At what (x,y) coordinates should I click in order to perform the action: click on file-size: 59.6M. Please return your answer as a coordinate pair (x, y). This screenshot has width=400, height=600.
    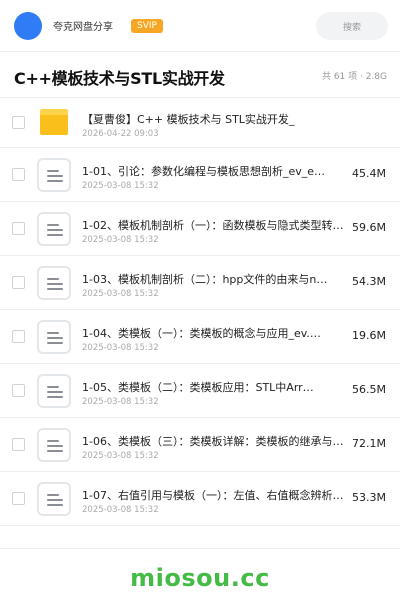
    Looking at the image, I should click on (369, 227).